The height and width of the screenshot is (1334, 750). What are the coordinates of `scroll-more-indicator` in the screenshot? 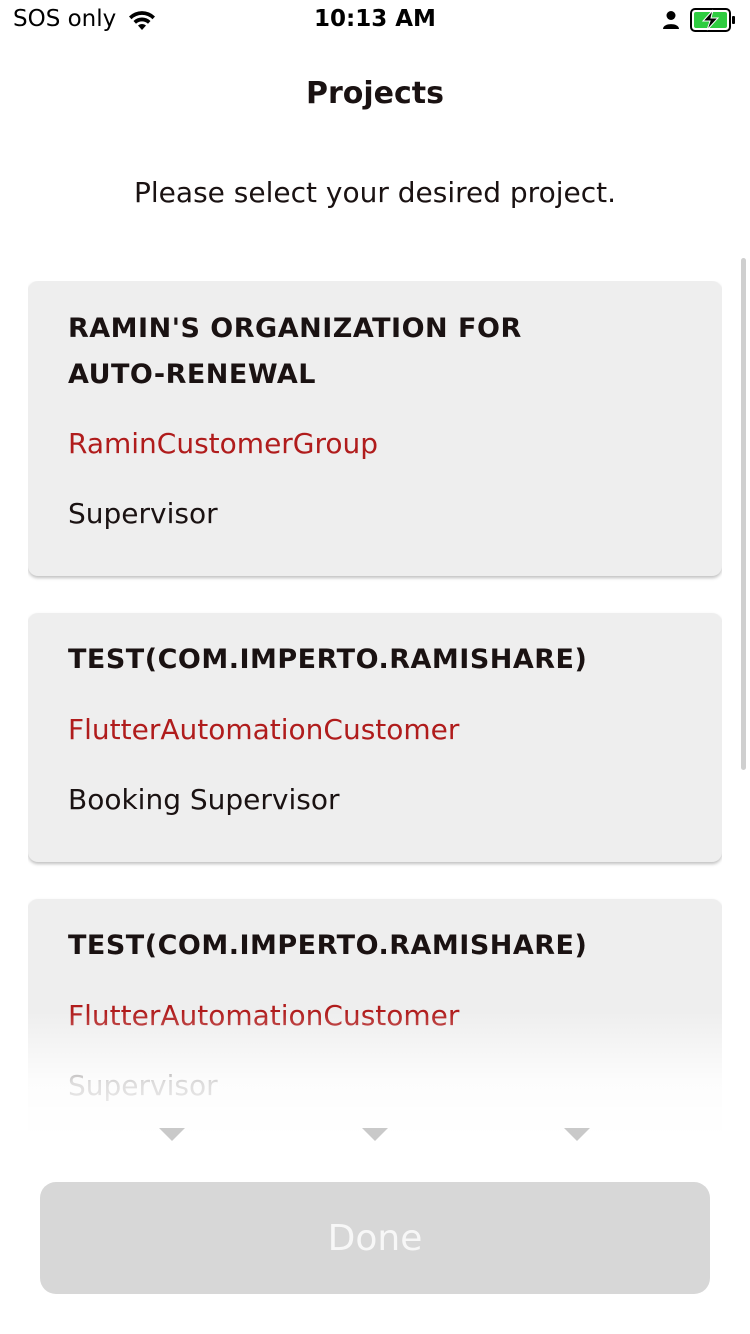 It's located at (375, 1138).